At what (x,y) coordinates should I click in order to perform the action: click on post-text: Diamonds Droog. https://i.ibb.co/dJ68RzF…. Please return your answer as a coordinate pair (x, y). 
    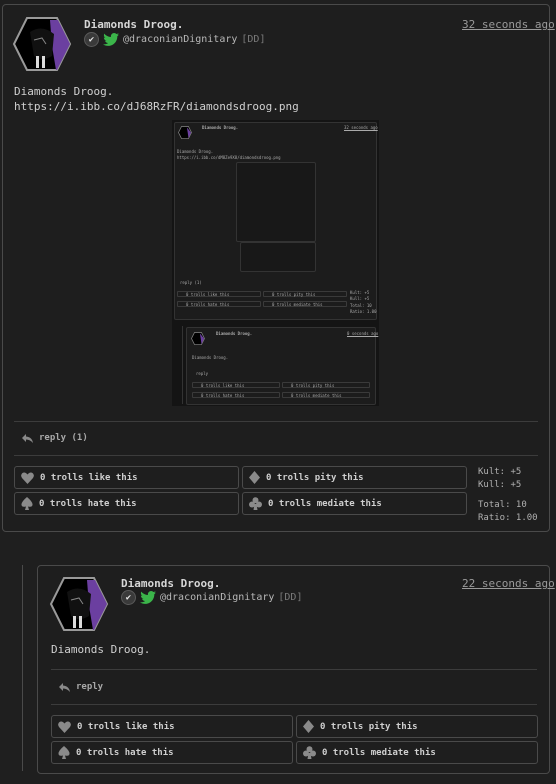
    Looking at the image, I should click on (156, 99).